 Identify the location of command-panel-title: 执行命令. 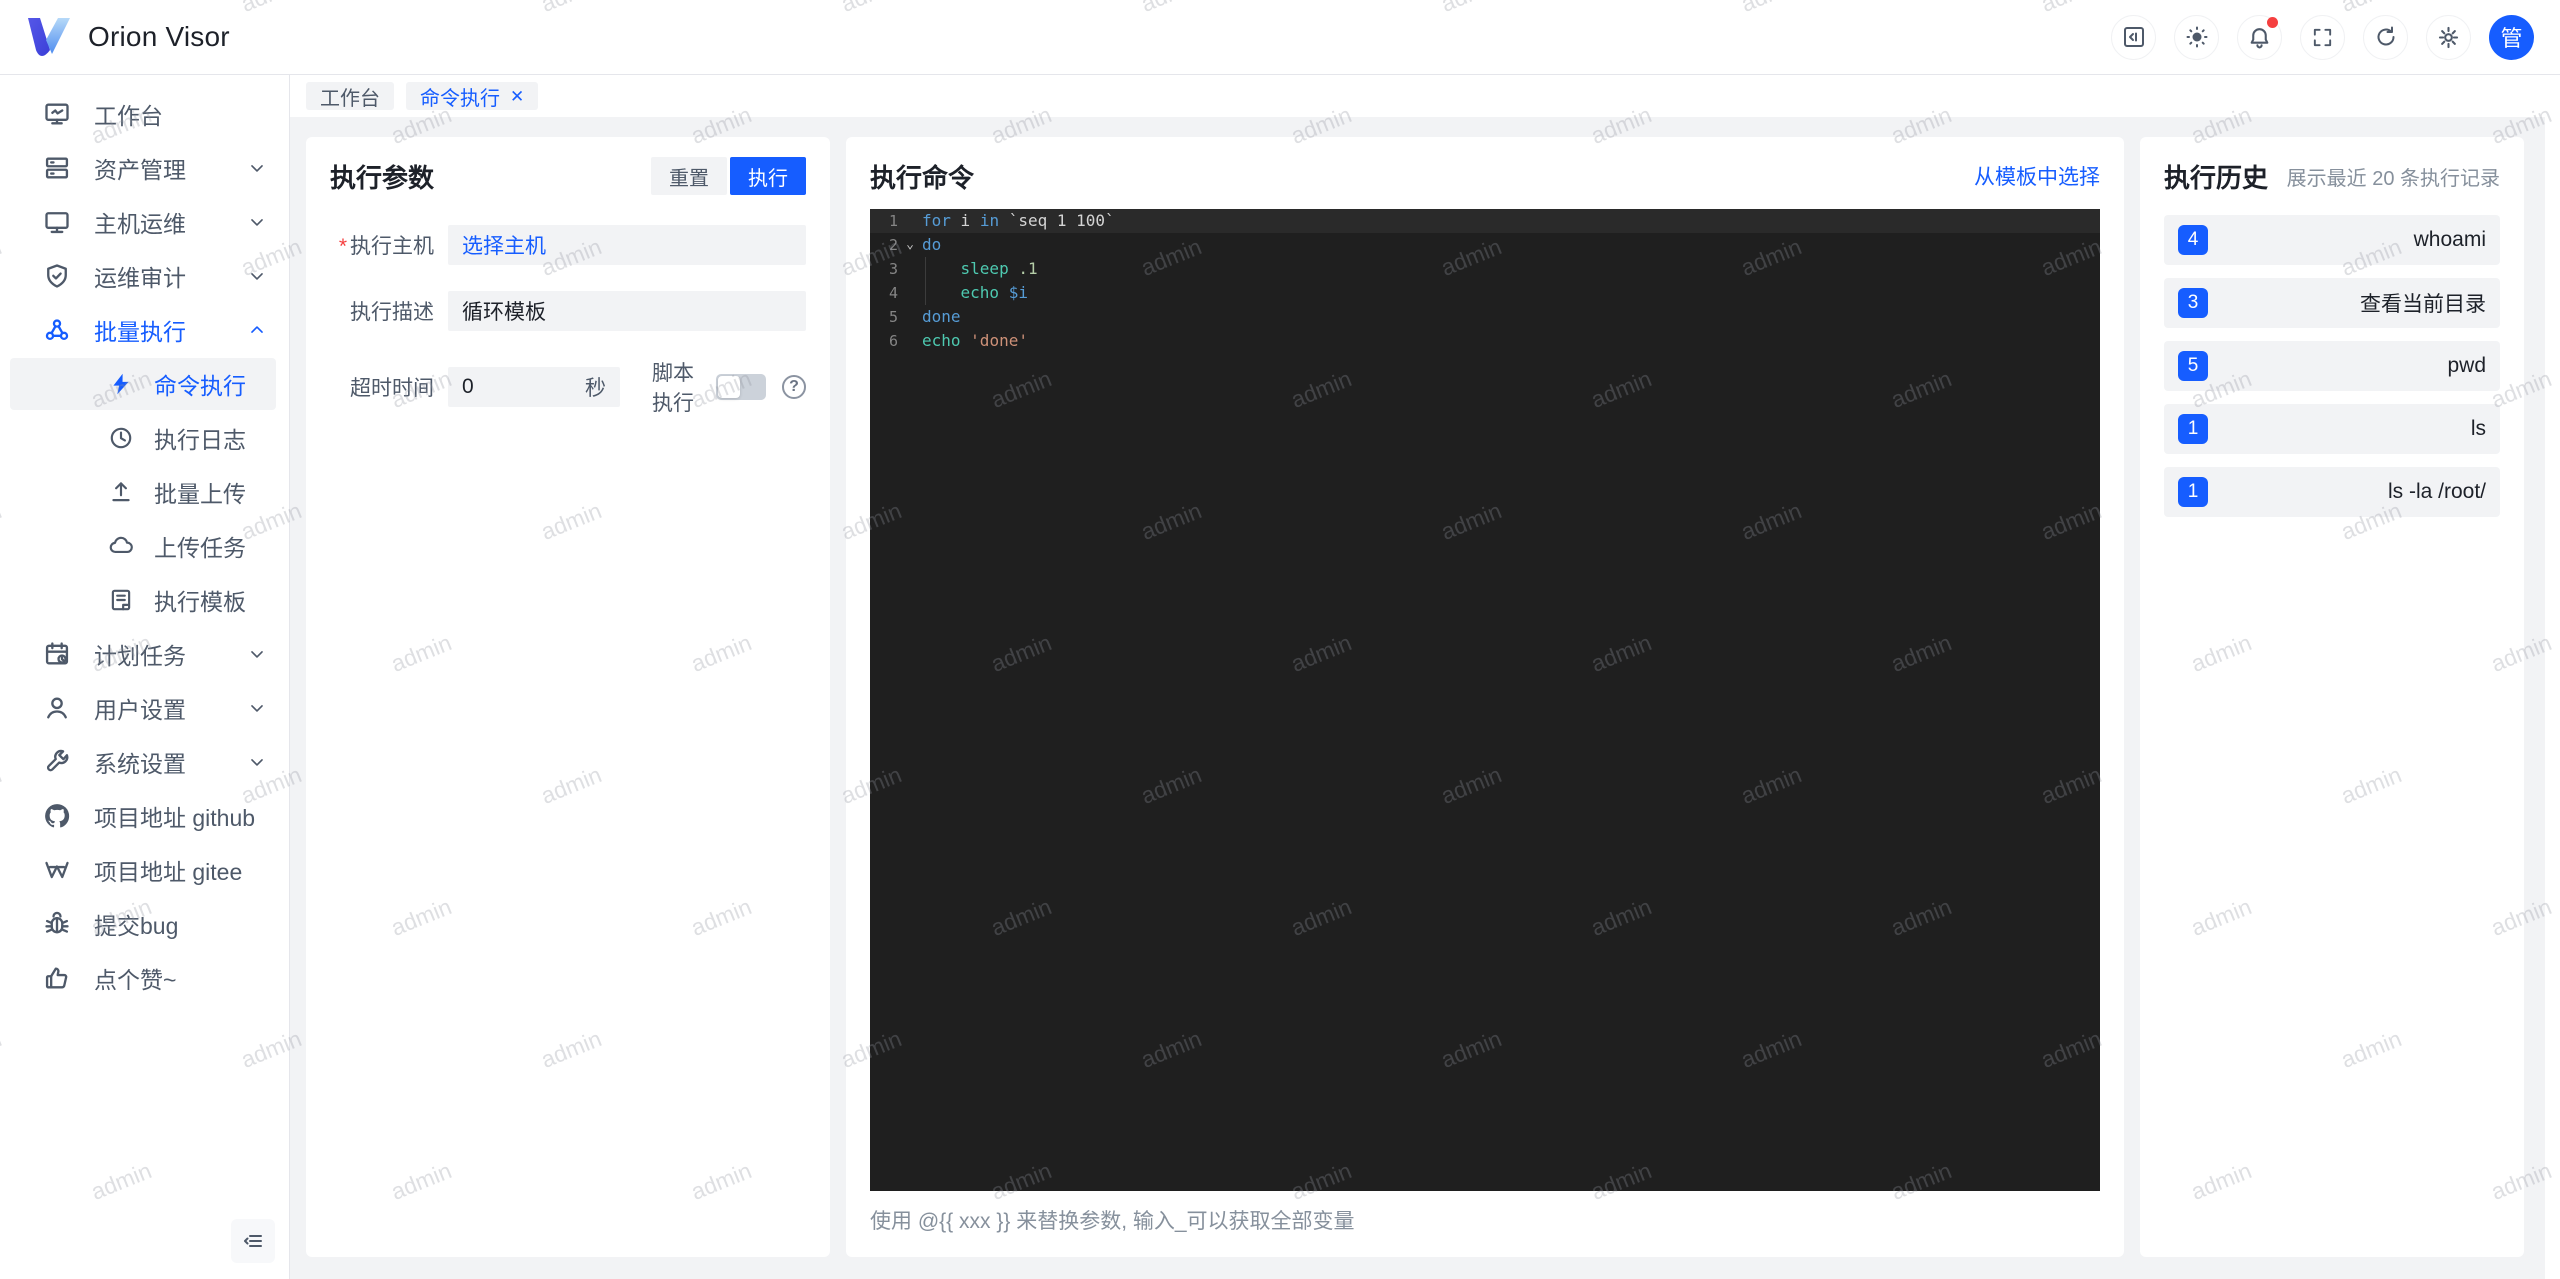
(922, 177).